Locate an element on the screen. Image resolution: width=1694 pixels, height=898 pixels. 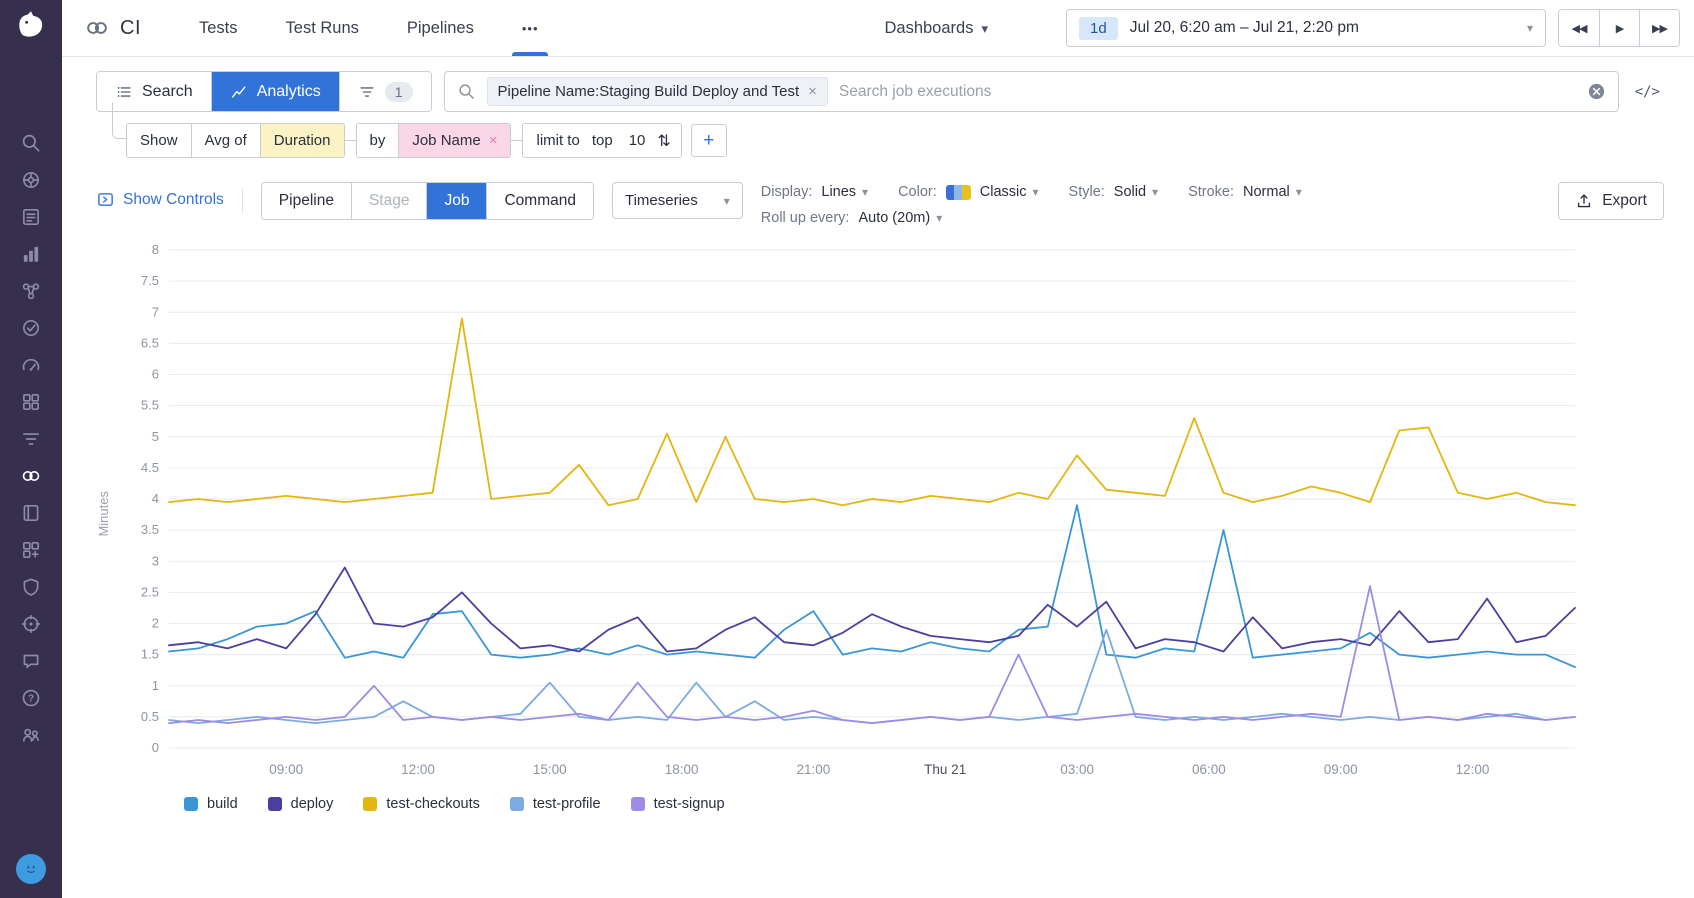
services-icon is located at coordinates (31, 550).